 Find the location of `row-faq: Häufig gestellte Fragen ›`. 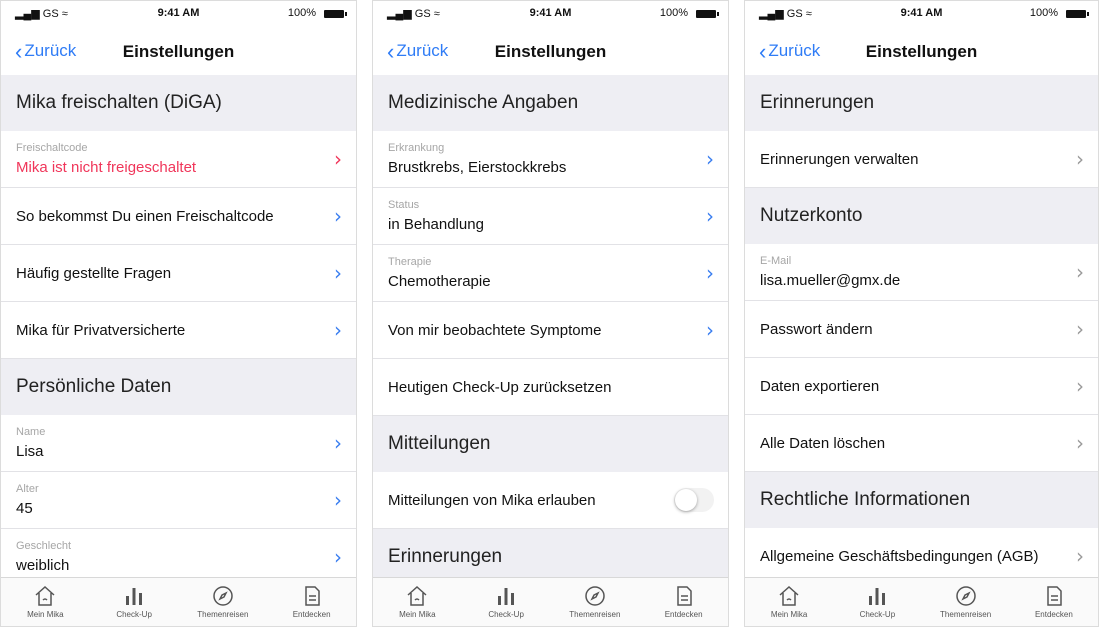

row-faq: Häufig gestellte Fragen › is located at coordinates (178, 273).